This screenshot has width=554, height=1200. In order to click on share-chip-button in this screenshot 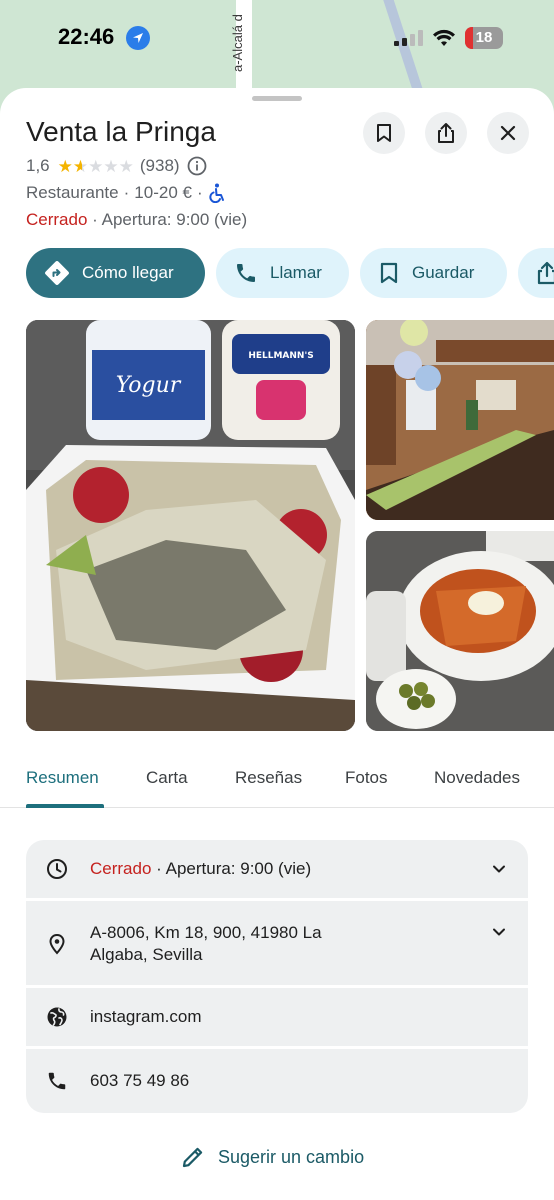, I will do `click(536, 273)`.